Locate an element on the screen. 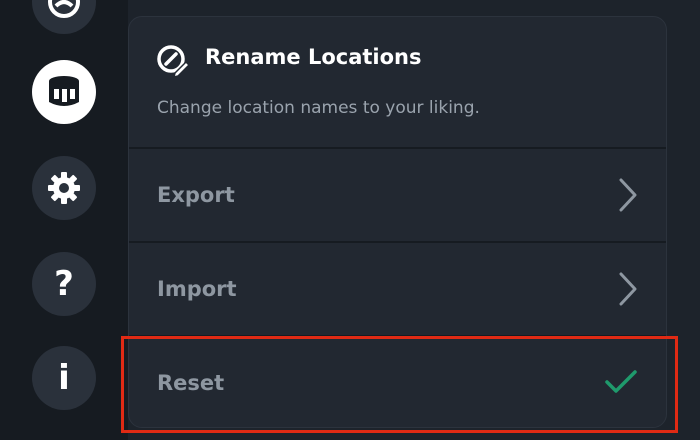 The height and width of the screenshot is (440, 700). sidebar-item-tower is located at coordinates (64, 92).